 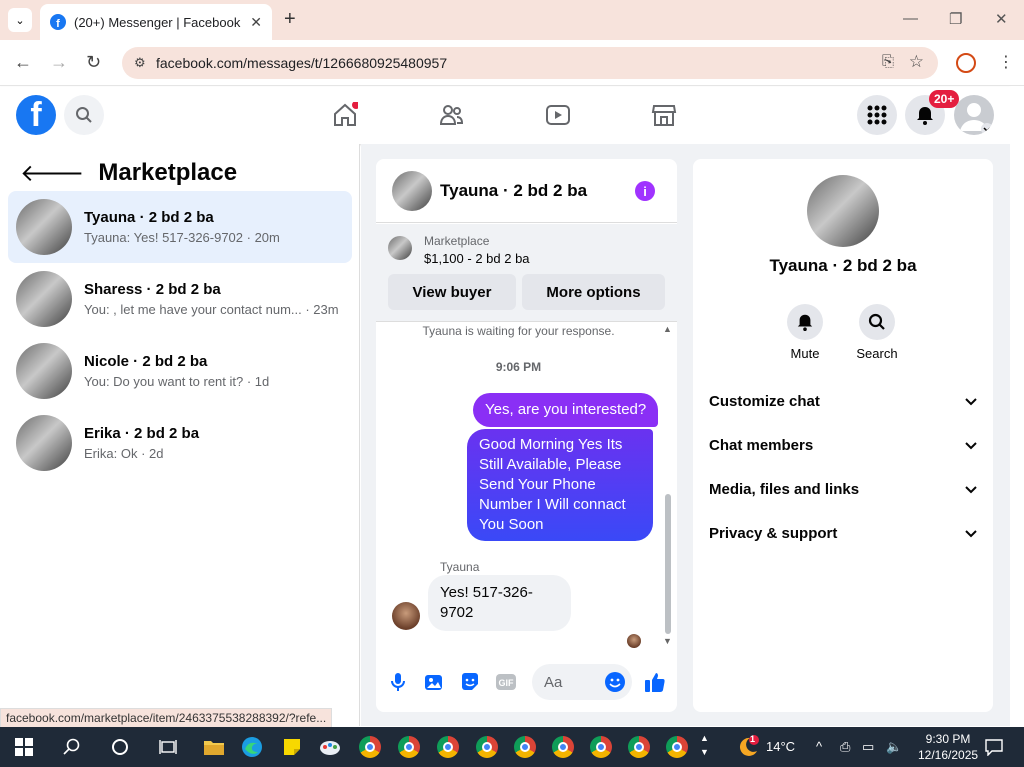 What do you see at coordinates (398, 682) in the screenshot?
I see `microphone-icon` at bounding box center [398, 682].